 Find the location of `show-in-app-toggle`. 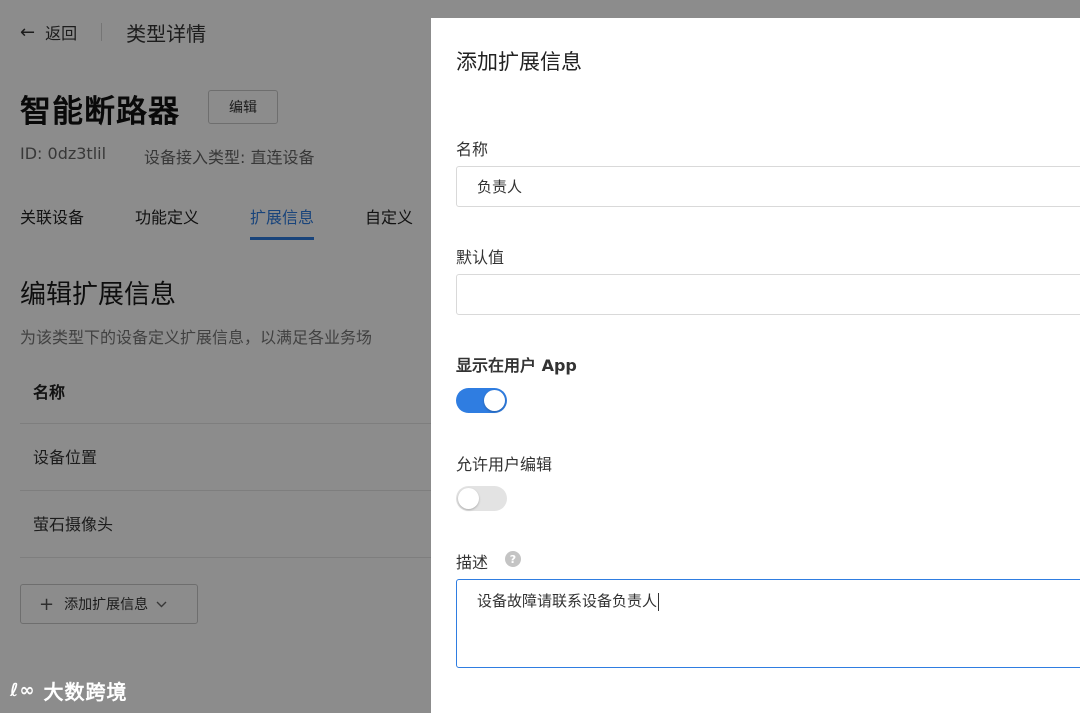

show-in-app-toggle is located at coordinates (481, 400).